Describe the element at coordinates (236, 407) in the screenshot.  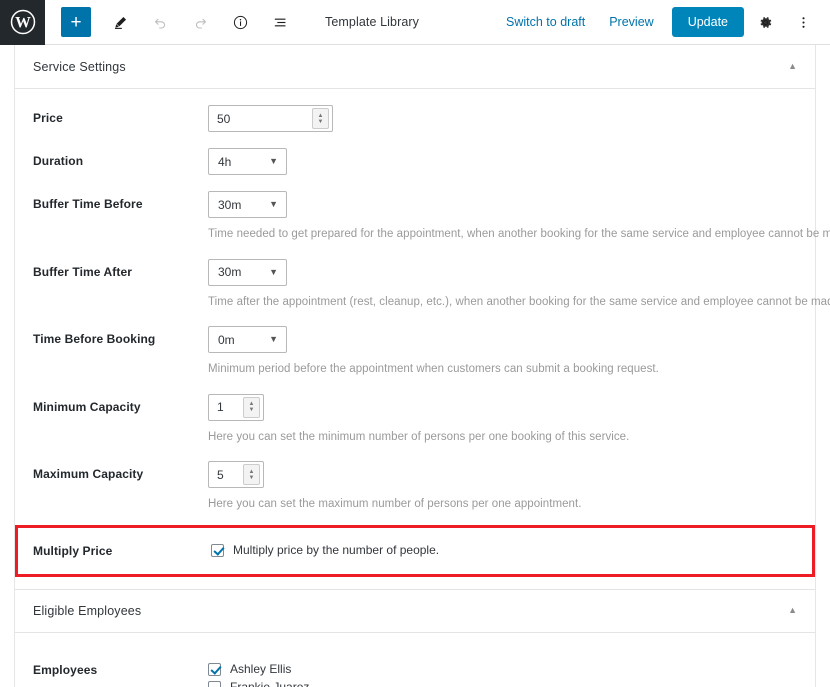
I see `minimum-capacity-input: 1 ▲ ▼` at that location.